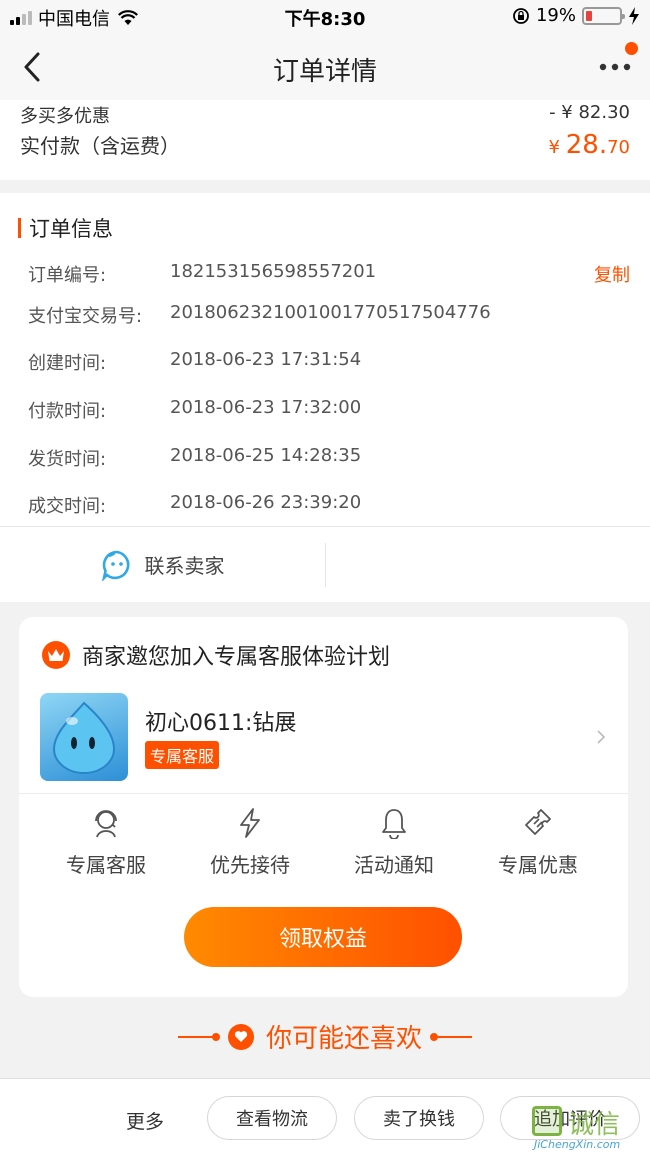 This screenshot has width=650, height=1155. Describe the element at coordinates (323, 937) in the screenshot. I see `claim-benefits-button: 领取权益` at that location.